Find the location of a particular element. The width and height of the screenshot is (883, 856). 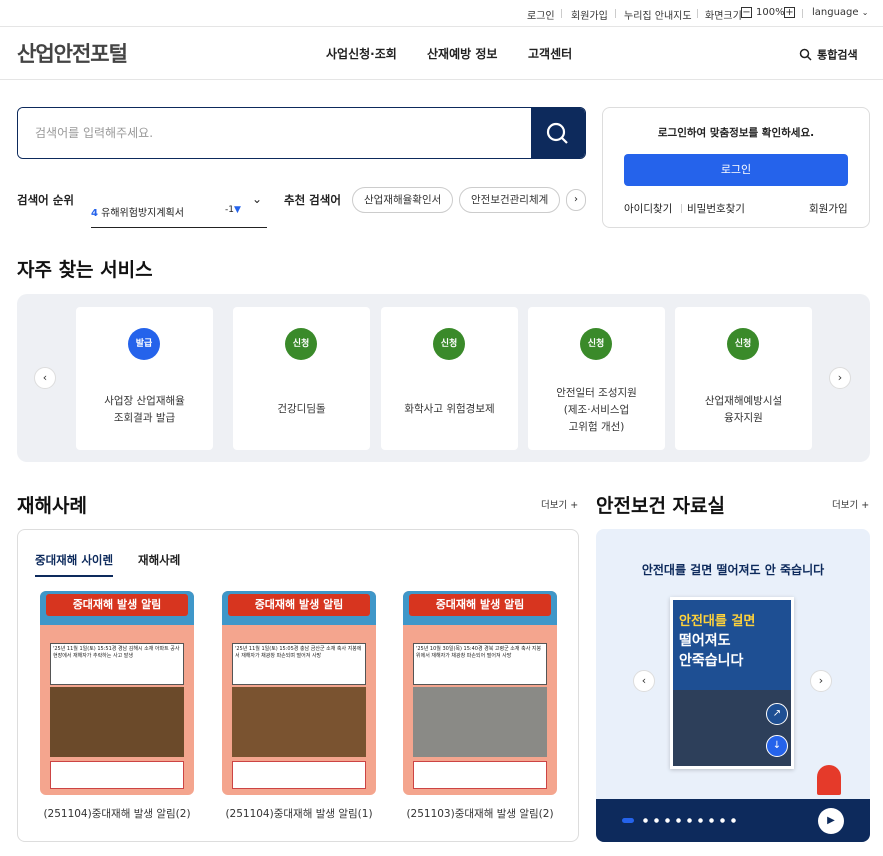

tab-serious-siren: 중대재해 사이렌 is located at coordinates (74, 564).